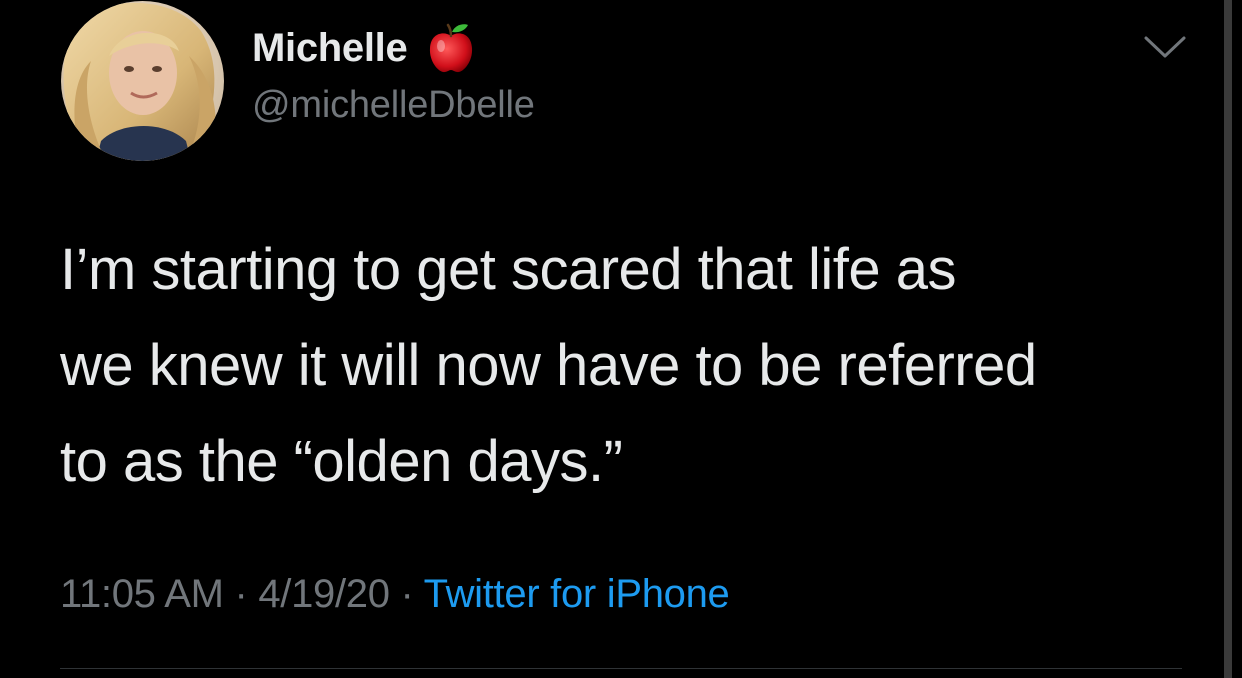  I want to click on avatar-photo, so click(142, 81).